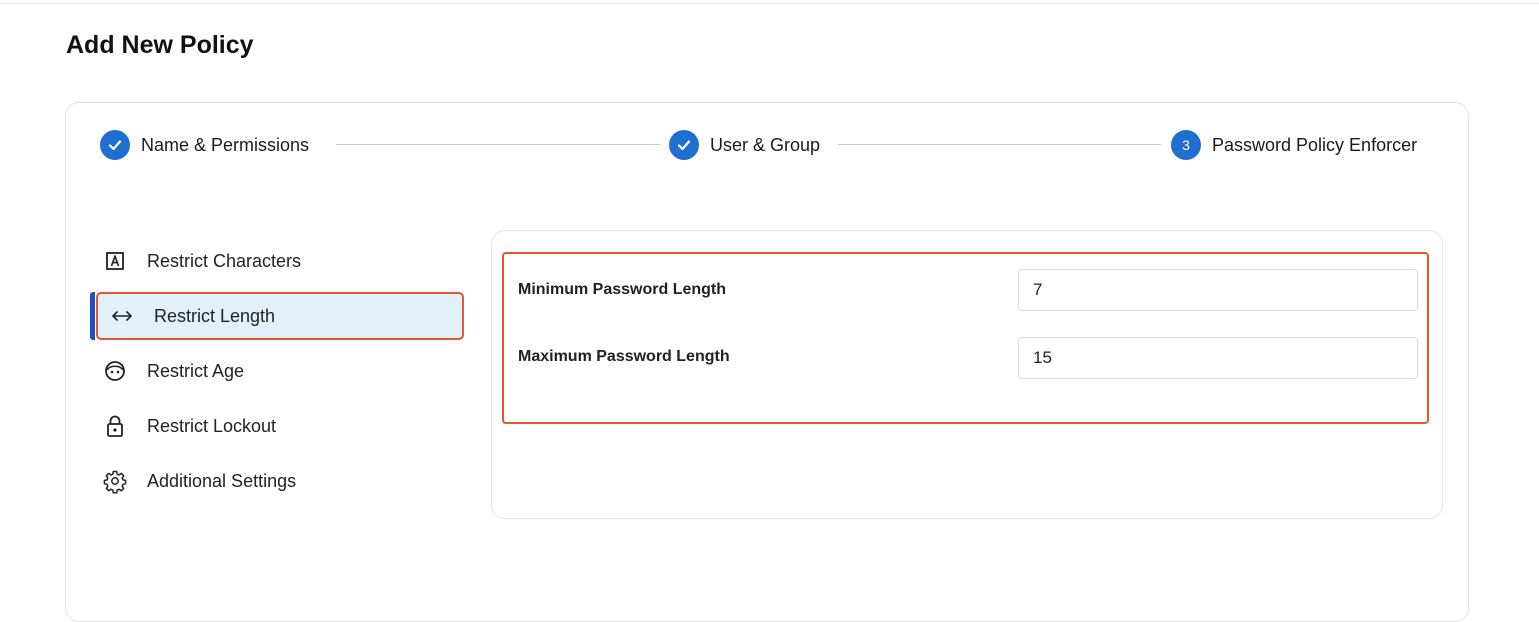 This screenshot has height=622, width=1539. I want to click on max-length-label: Maximum Password Length, so click(624, 356).